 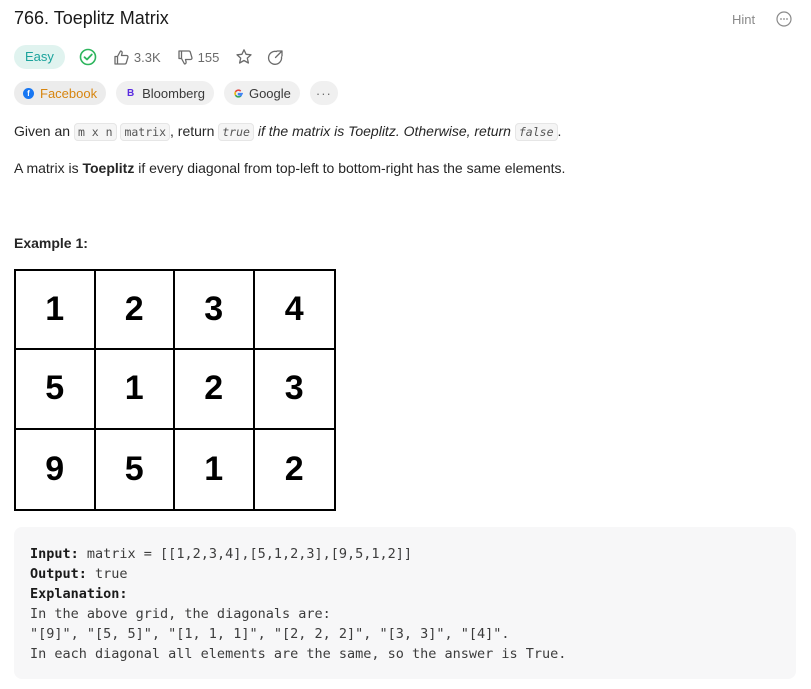 I want to click on favorite-button, so click(x=244, y=57).